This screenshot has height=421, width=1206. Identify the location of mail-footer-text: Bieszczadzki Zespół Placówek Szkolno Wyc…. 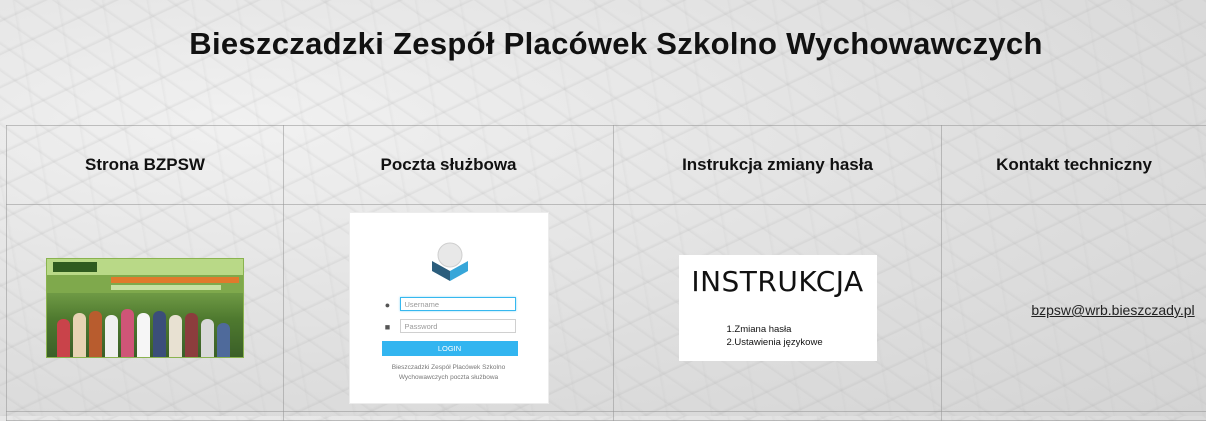
(449, 373).